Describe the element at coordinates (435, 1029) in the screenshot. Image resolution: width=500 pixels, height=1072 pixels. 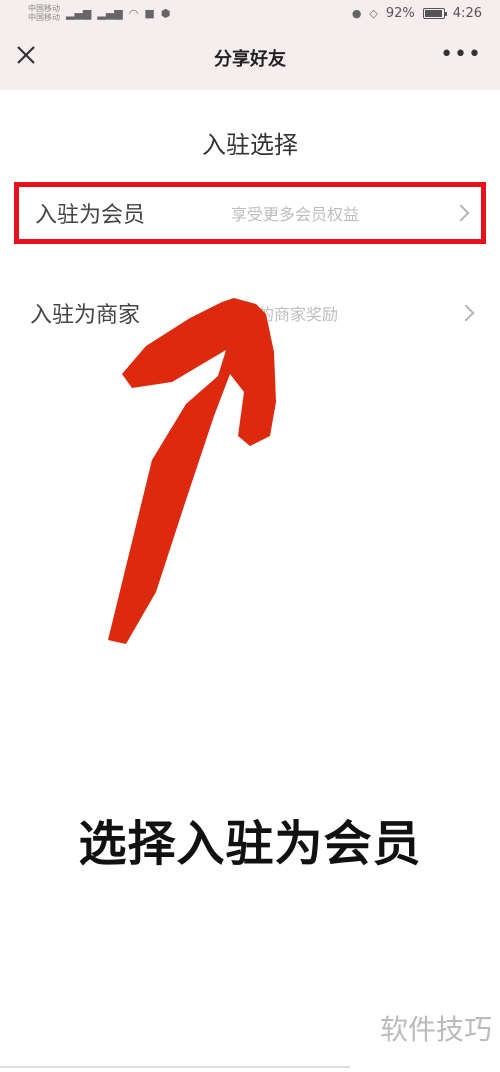
I see `watermark: 软件技巧` at that location.